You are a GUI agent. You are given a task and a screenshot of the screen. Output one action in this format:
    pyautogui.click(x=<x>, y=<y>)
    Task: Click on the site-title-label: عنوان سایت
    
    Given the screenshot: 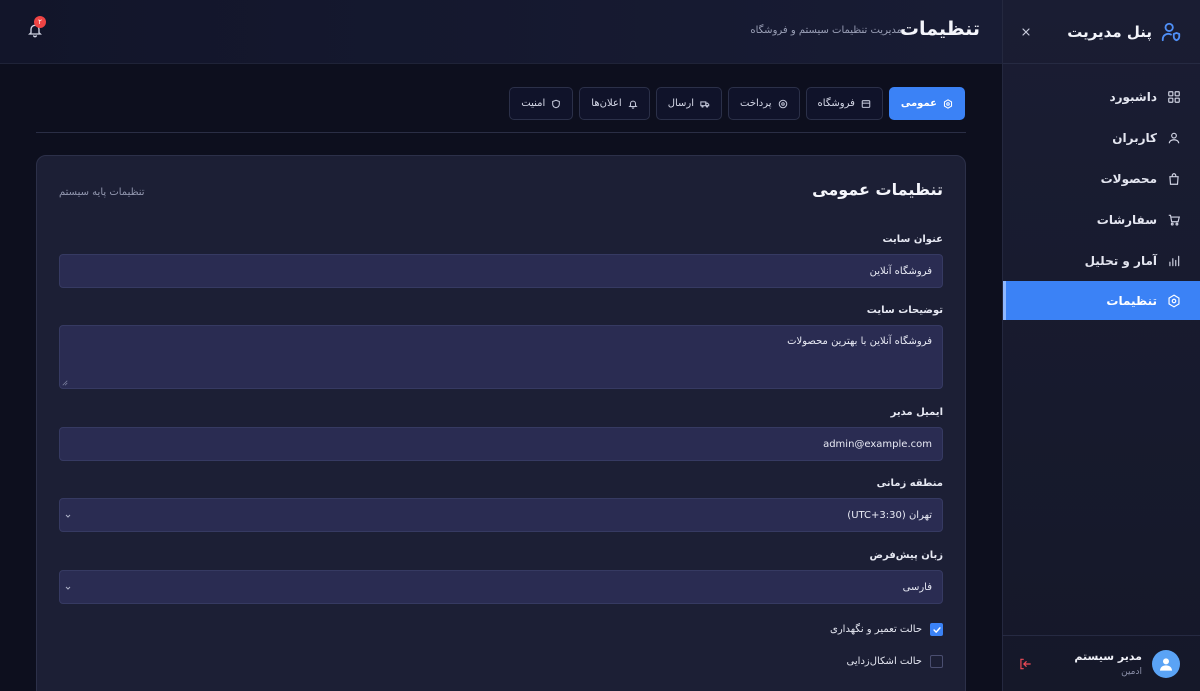 What is the action you would take?
    pyautogui.click(x=912, y=239)
    